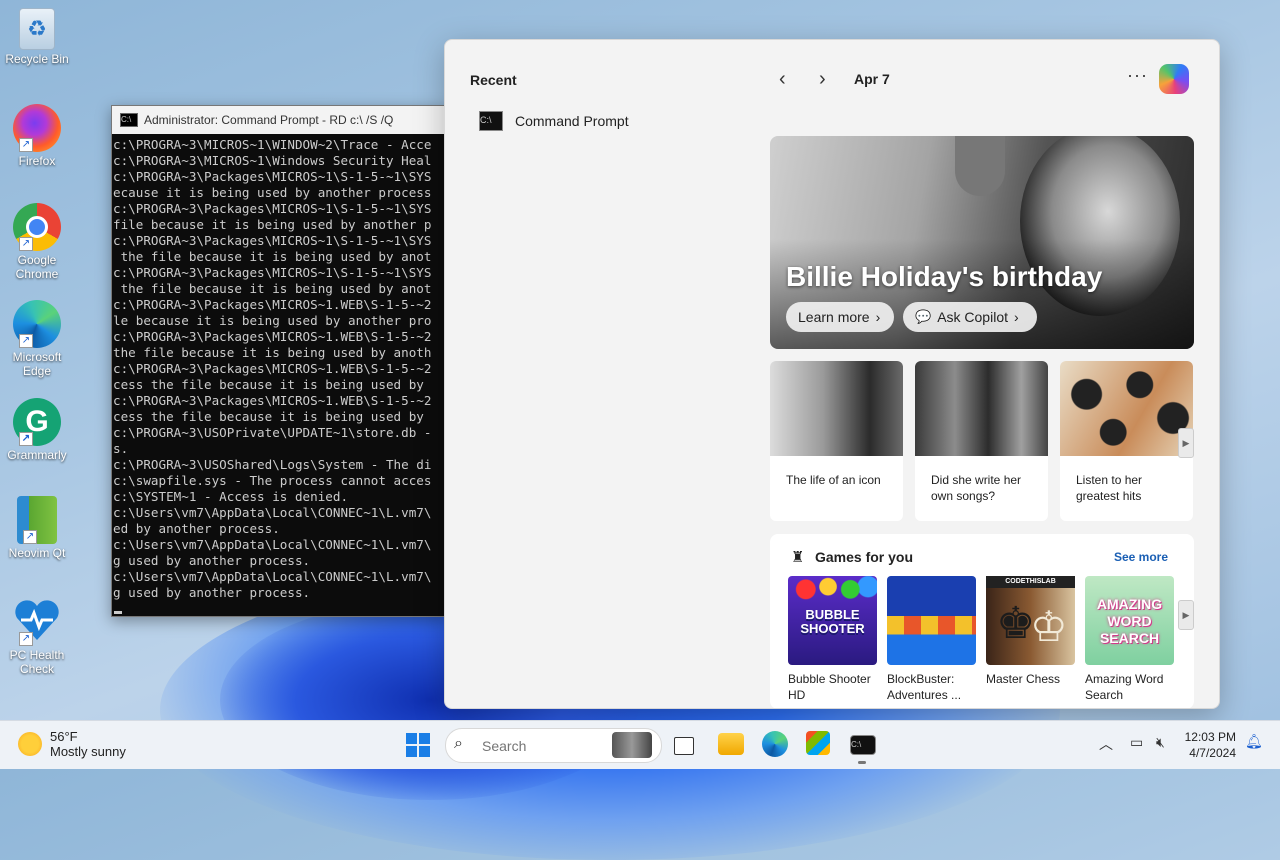 This screenshot has height=860, width=1280. I want to click on cmd-cursor, so click(118, 612).